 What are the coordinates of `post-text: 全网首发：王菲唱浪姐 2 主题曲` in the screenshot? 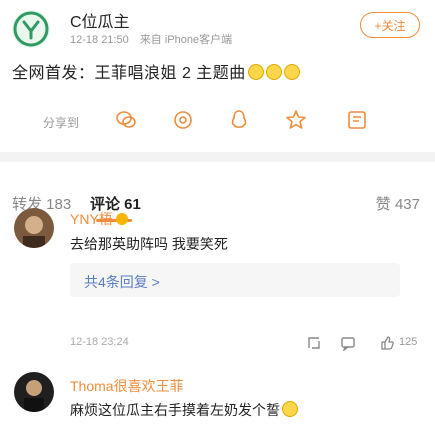 It's located at (156, 71).